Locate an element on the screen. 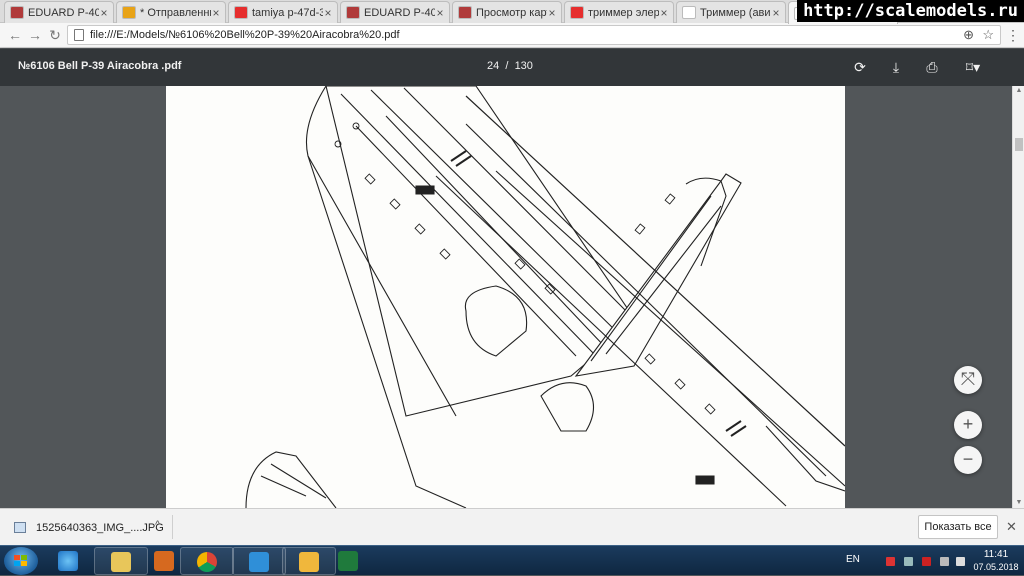  forward-button: → is located at coordinates (35, 35).